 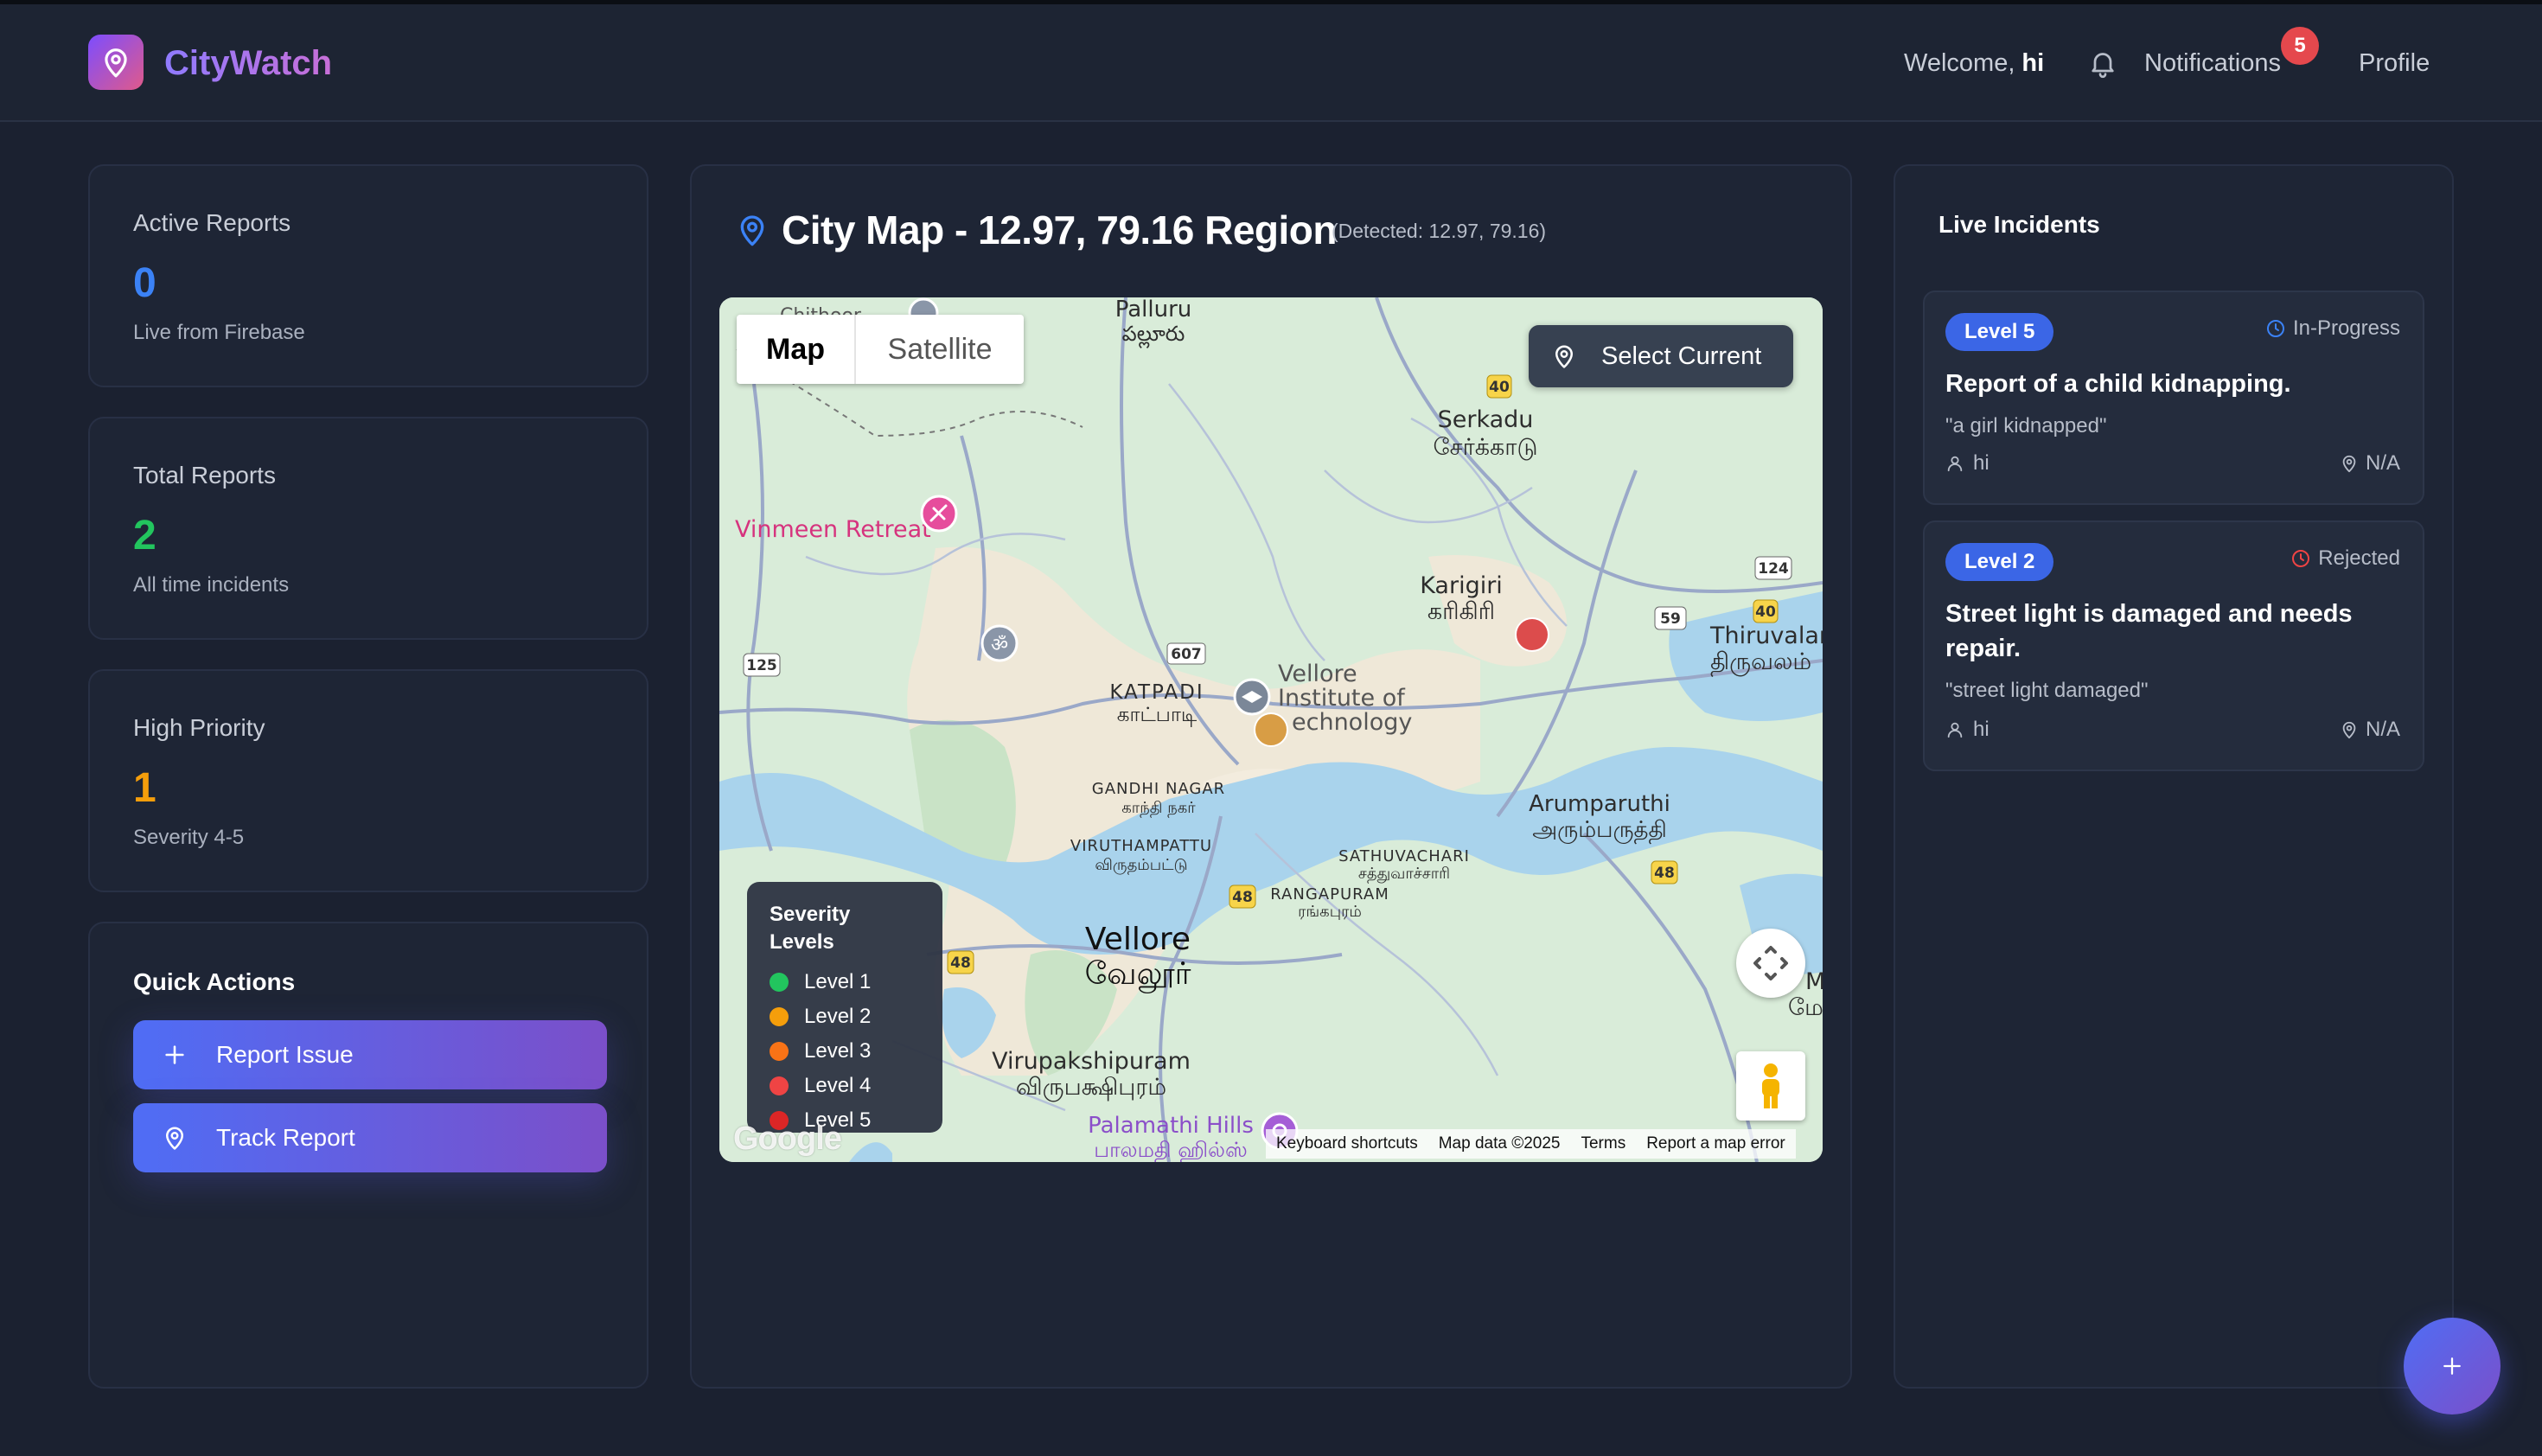 What do you see at coordinates (1955, 464) in the screenshot?
I see `user-icon` at bounding box center [1955, 464].